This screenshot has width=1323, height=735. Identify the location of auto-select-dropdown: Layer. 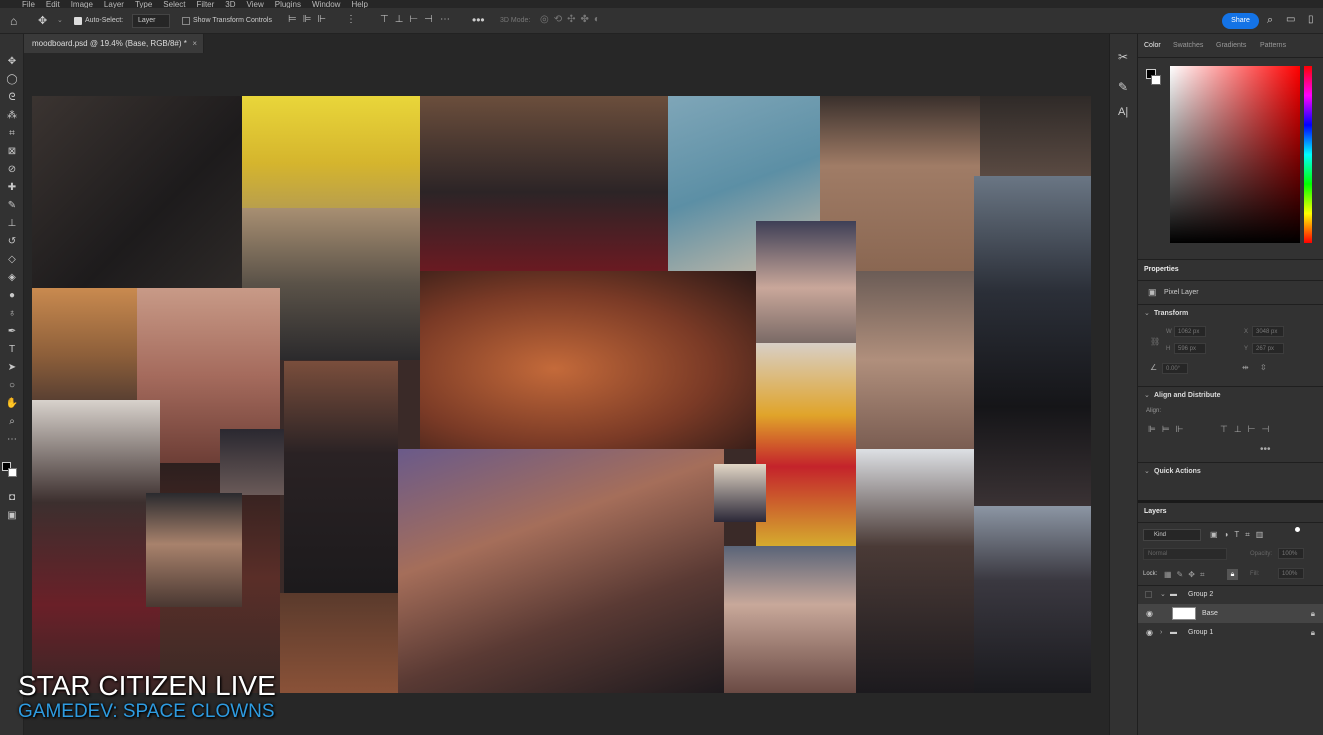
(151, 21).